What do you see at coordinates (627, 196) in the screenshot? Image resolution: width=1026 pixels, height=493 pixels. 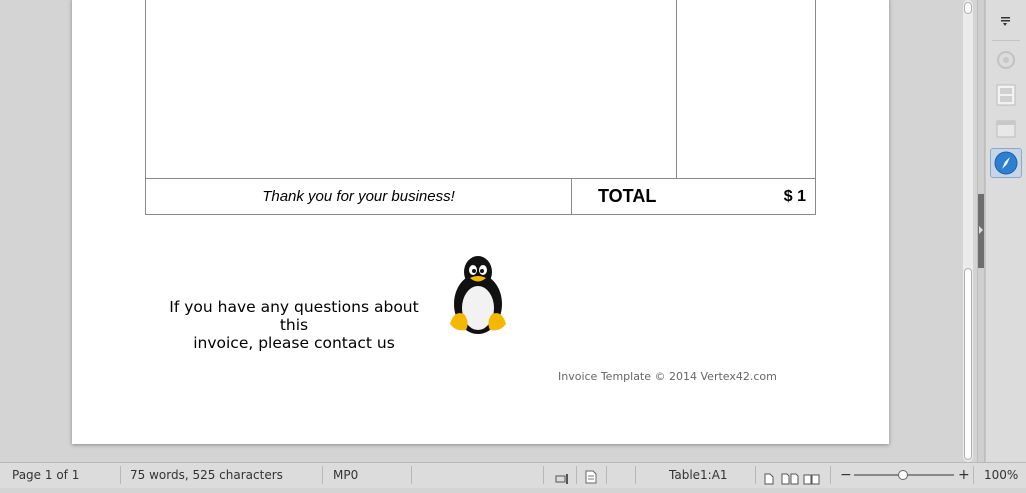 I see `total-label: TOTAL` at bounding box center [627, 196].